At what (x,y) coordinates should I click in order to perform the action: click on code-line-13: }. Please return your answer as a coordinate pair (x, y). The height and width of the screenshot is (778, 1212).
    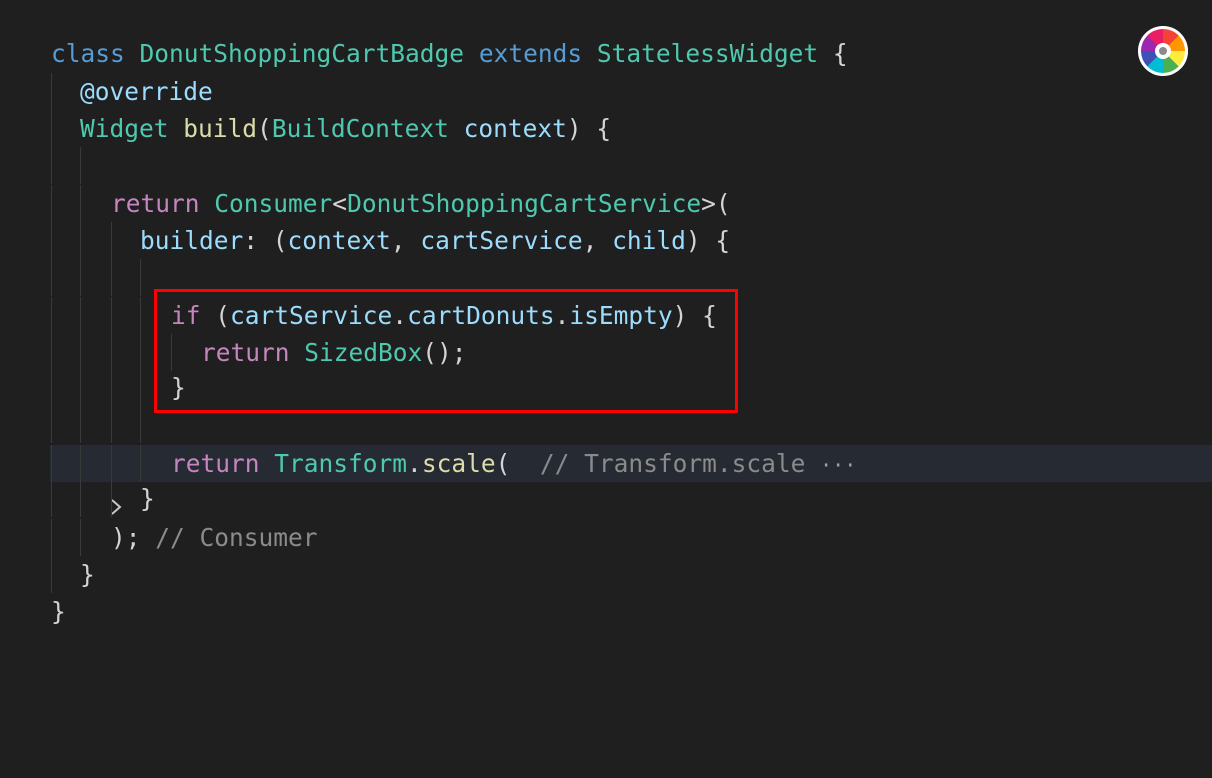
    Looking at the image, I should click on (606, 498).